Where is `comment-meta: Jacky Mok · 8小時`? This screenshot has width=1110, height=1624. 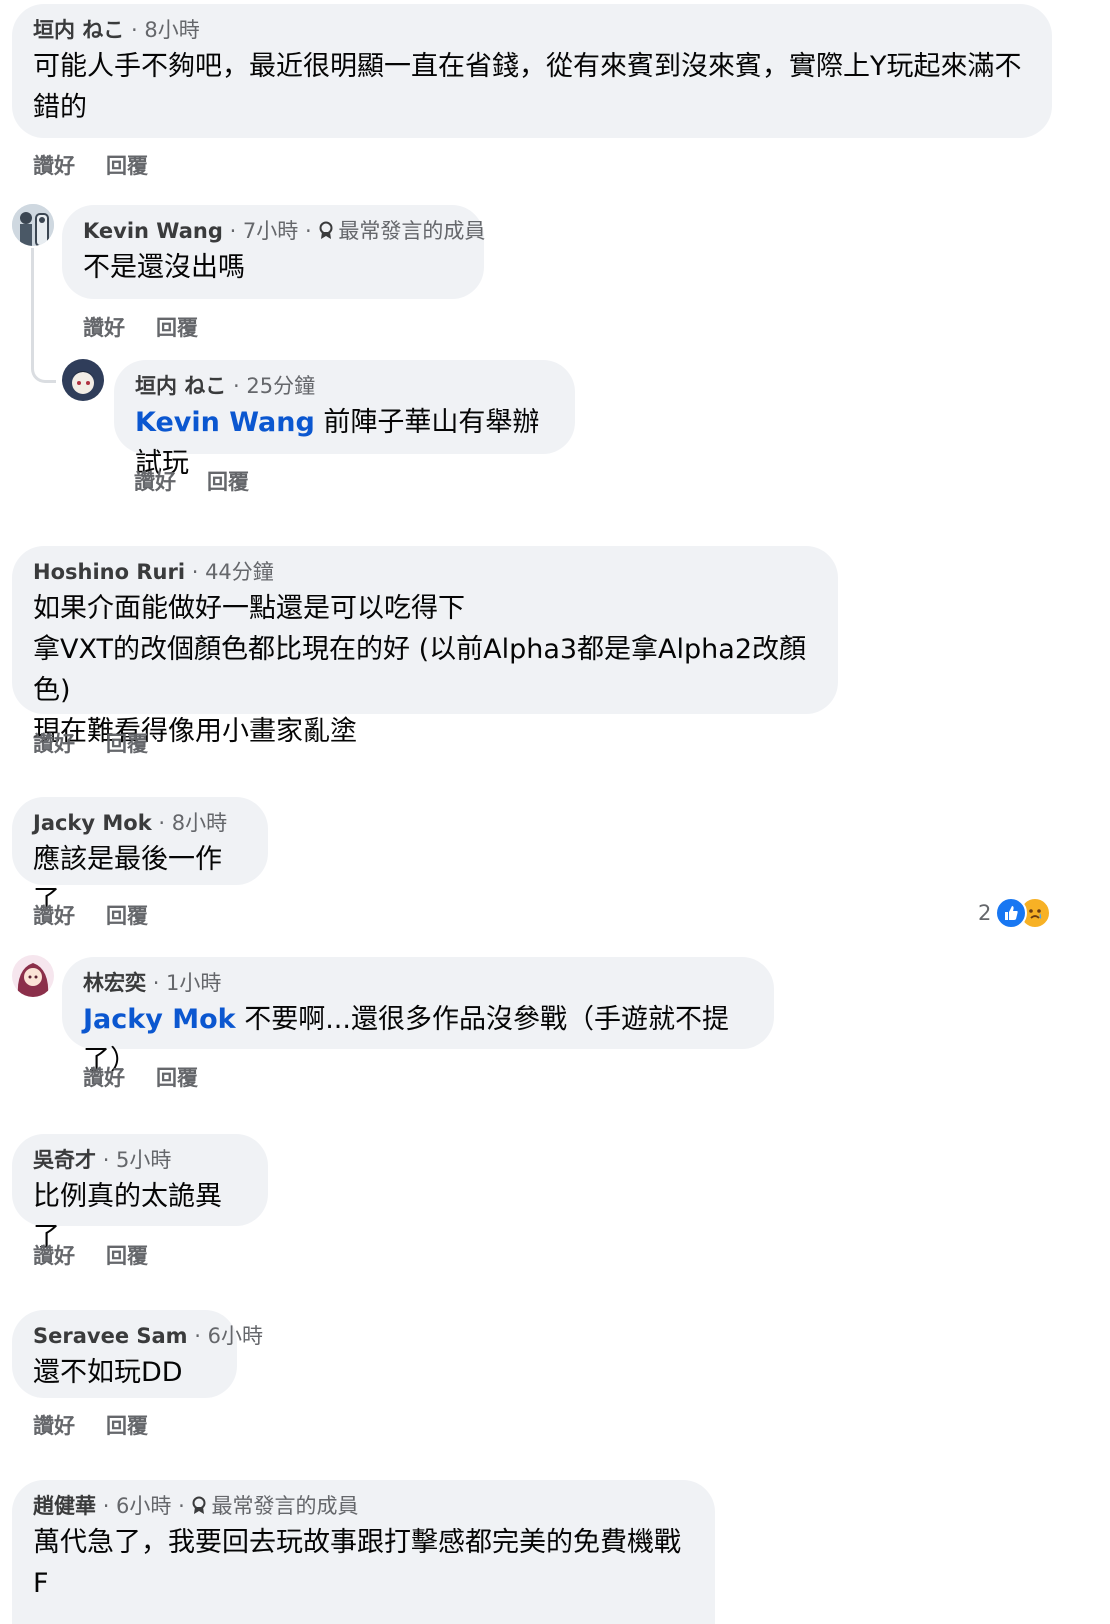
comment-meta: Jacky Mok · 8小時 is located at coordinates (130, 823).